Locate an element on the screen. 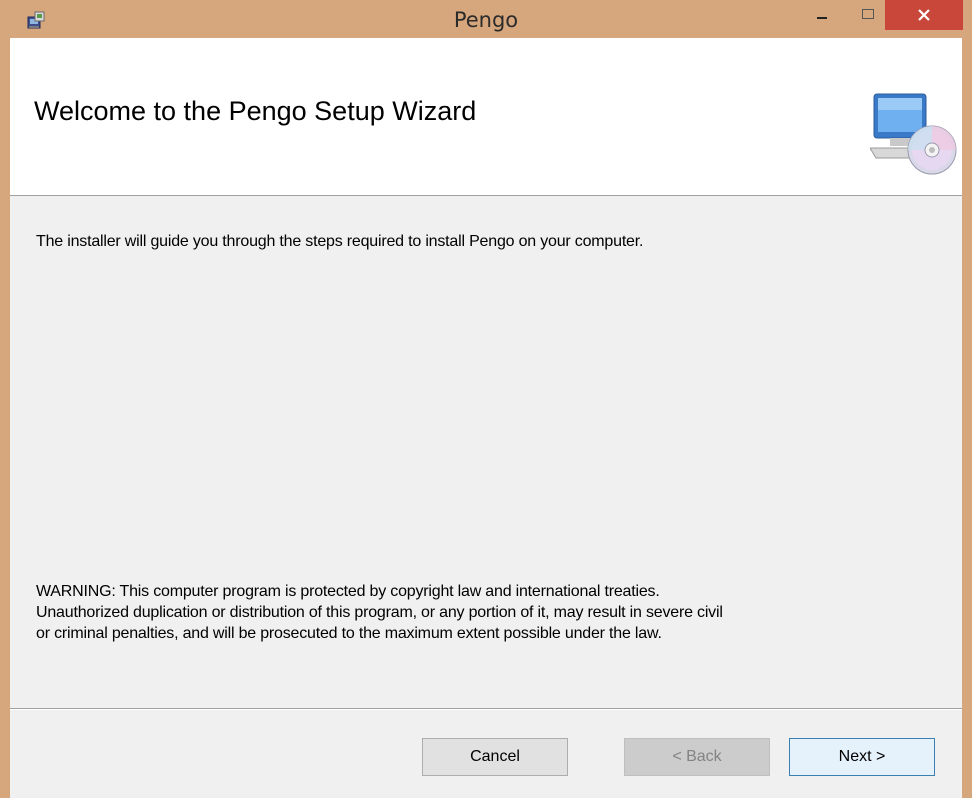  maximize-icon is located at coordinates (868, 14).